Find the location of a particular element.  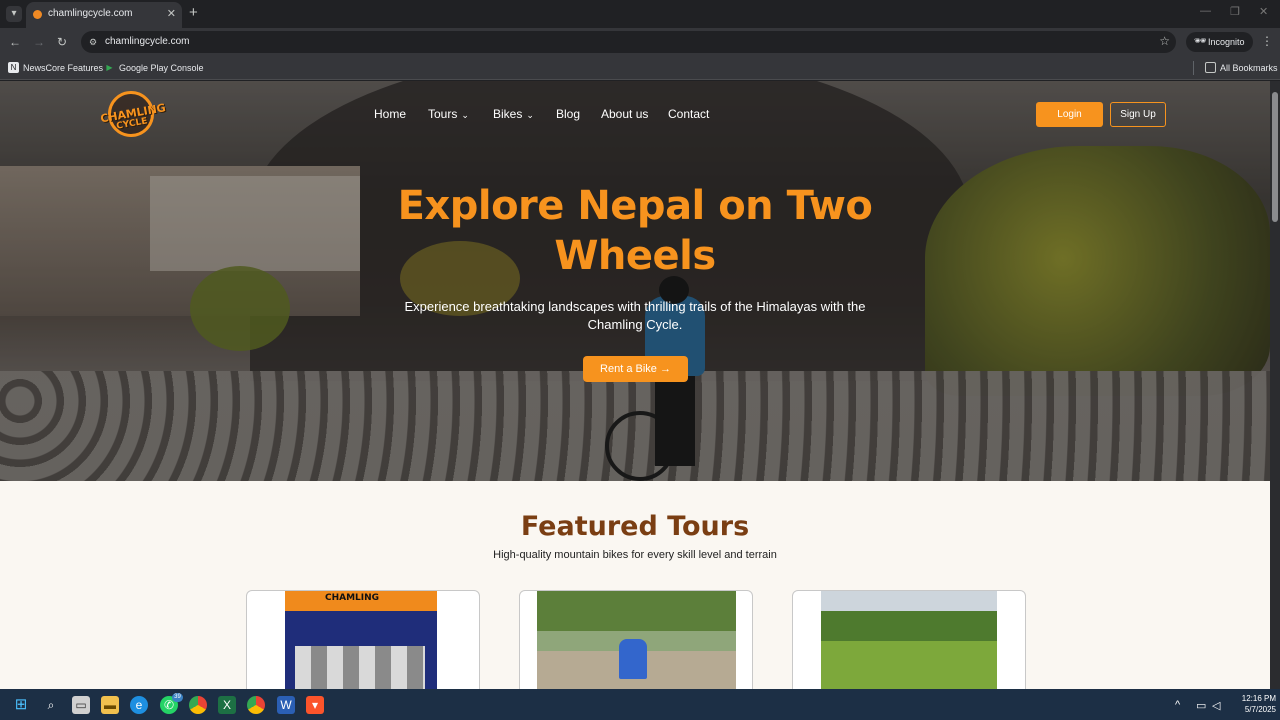

tour-card-image-forest is located at coordinates (909, 640).